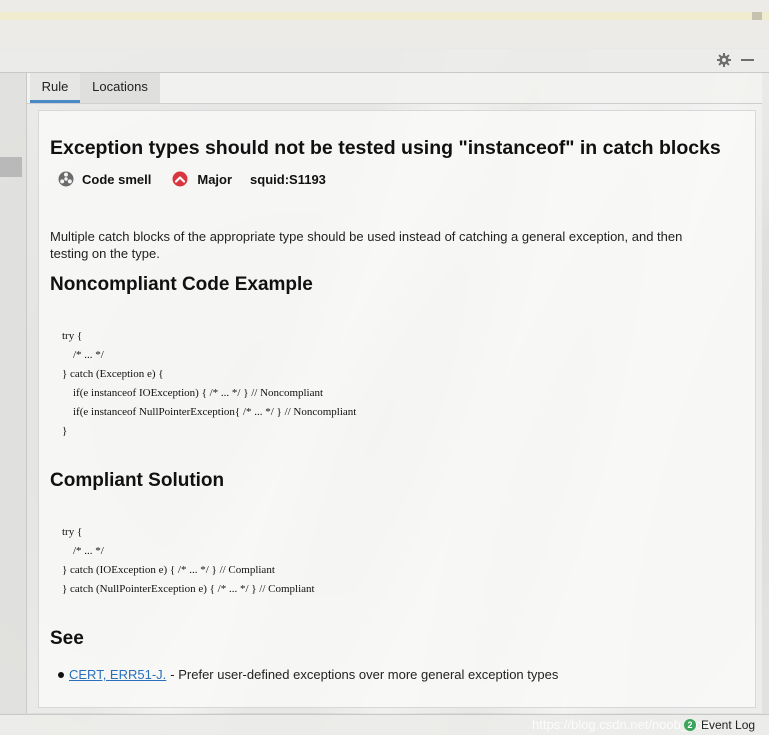 This screenshot has height=735, width=769. Describe the element at coordinates (384, 16) in the screenshot. I see `highlight-stripe` at that location.